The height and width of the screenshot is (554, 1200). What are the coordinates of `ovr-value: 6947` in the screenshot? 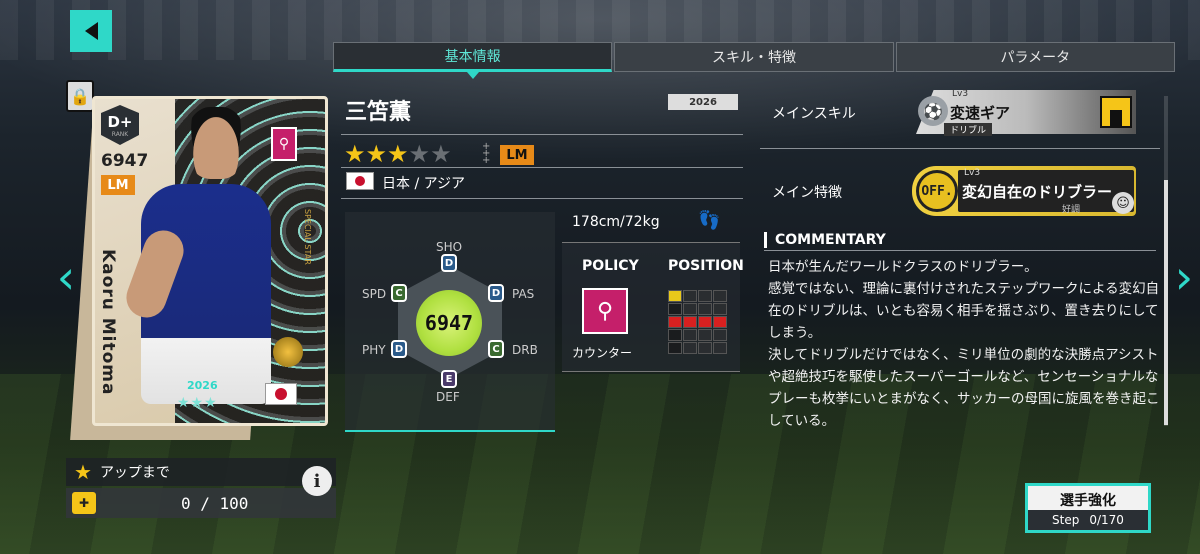 It's located at (449, 323).